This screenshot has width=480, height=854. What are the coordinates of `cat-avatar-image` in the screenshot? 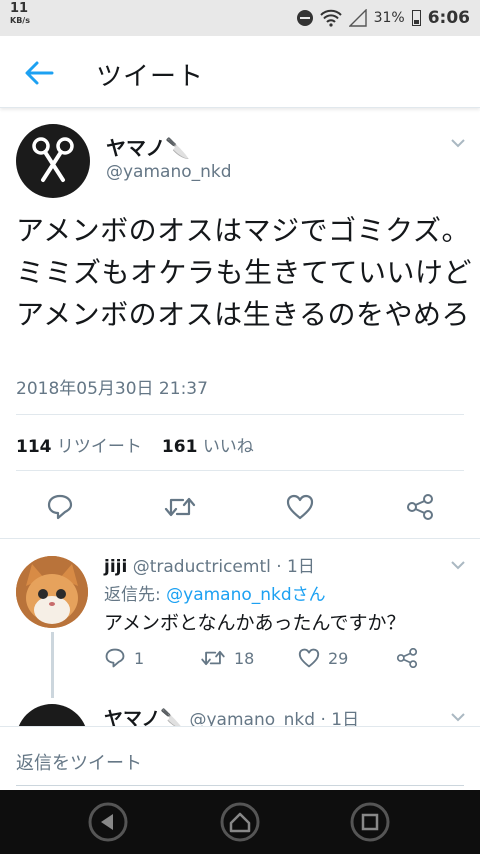 It's located at (52, 592).